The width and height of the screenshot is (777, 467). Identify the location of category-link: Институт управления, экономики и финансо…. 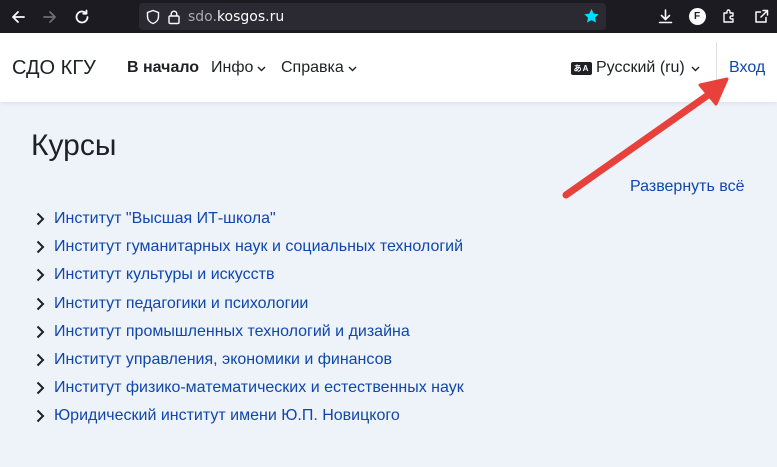
(223, 360).